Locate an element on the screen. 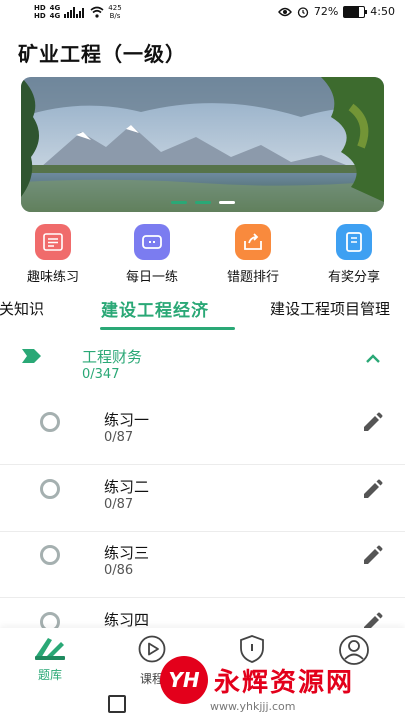  category-tabs: 相关知识 建设工程经济 建设工程项目管理 is located at coordinates (202, 309).